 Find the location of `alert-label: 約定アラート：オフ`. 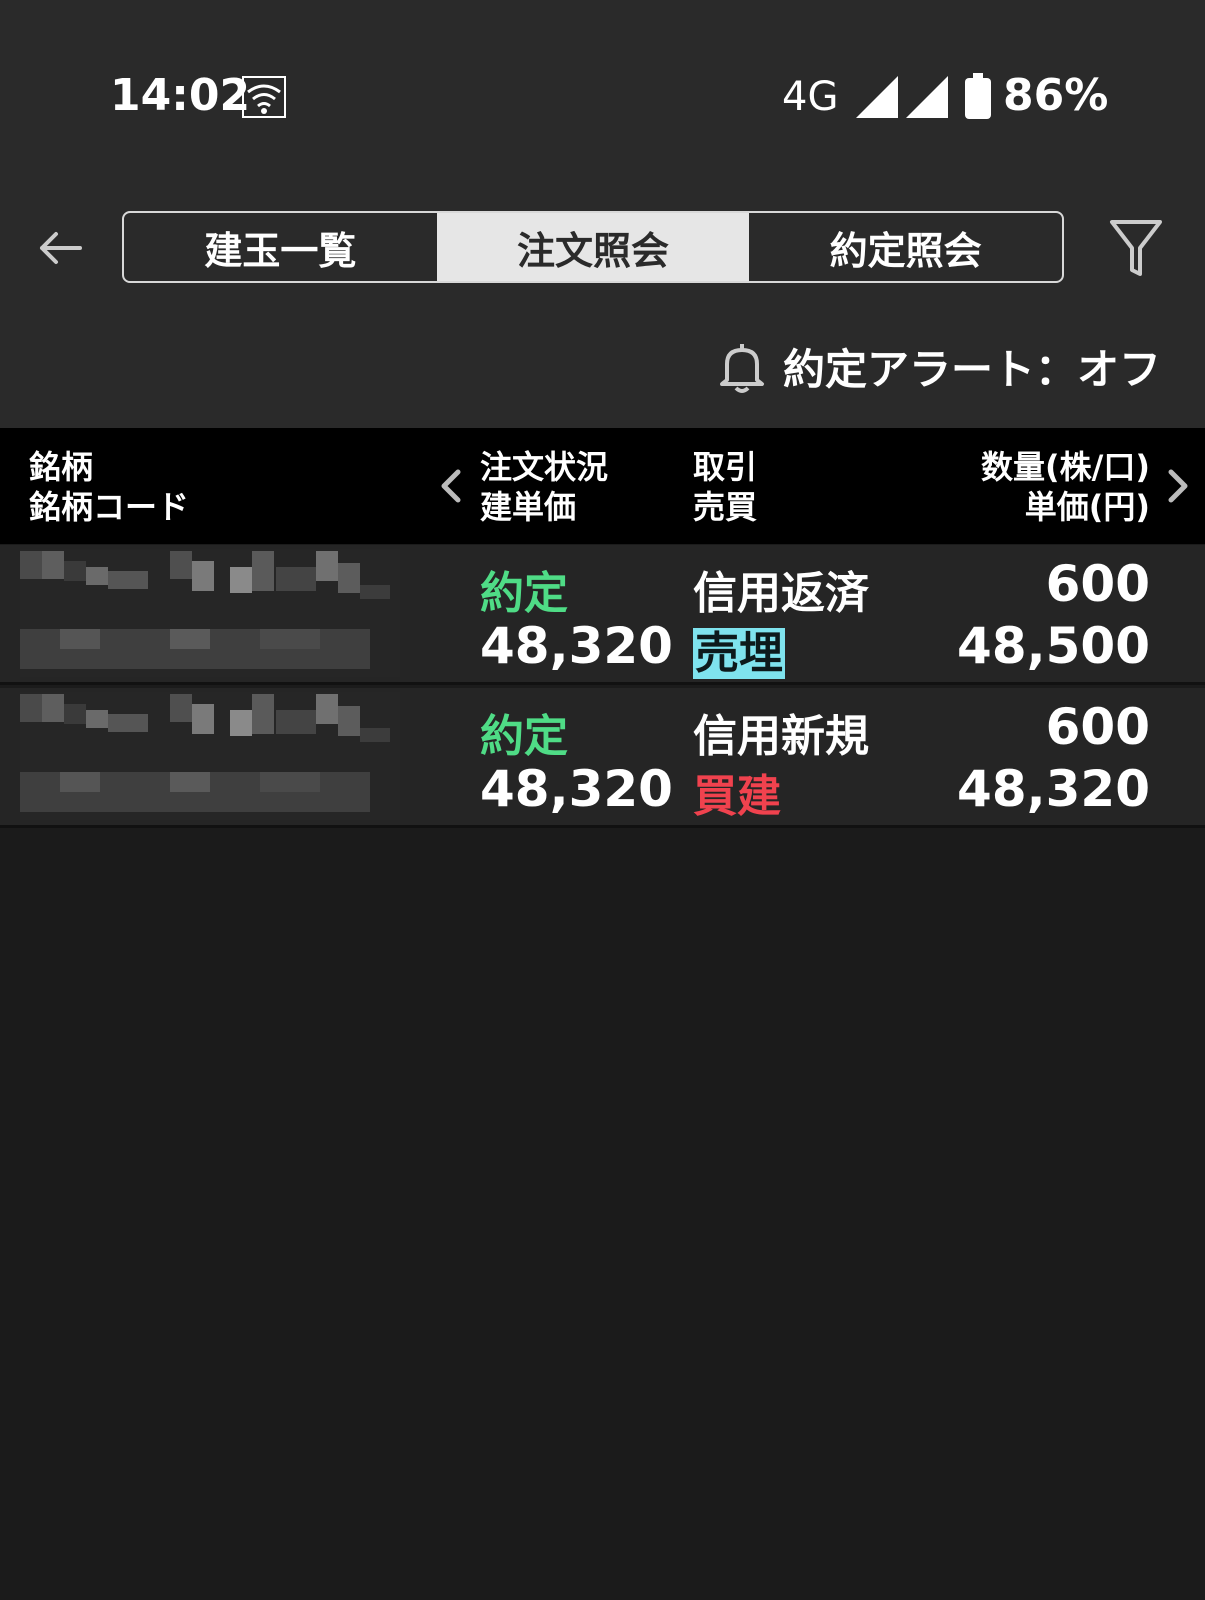

alert-label: 約定アラート：オフ is located at coordinates (971, 369).